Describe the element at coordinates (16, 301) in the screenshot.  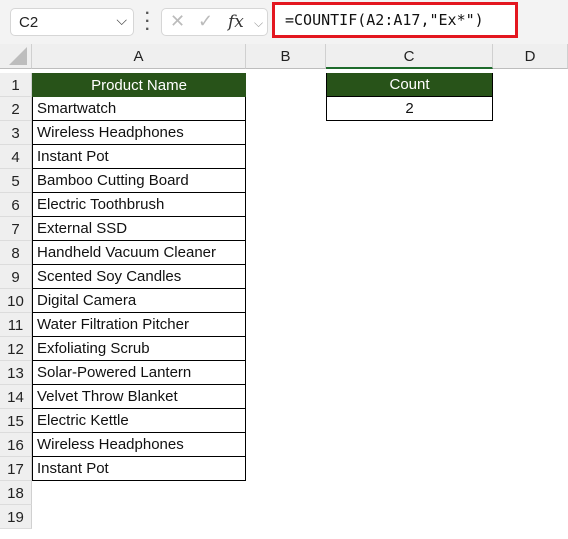
I see `row-header-10: 10` at that location.